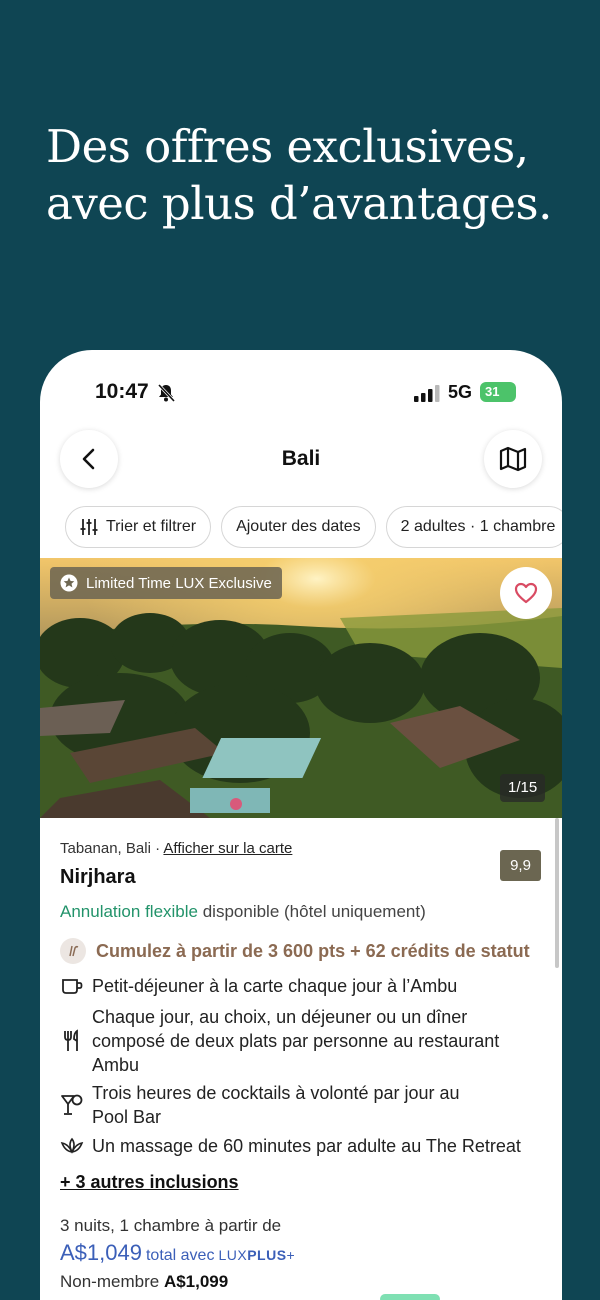 This screenshot has height=1300, width=600. Describe the element at coordinates (151, 526) in the screenshot. I see `sort-filter-label: Trier et filtrer` at that location.